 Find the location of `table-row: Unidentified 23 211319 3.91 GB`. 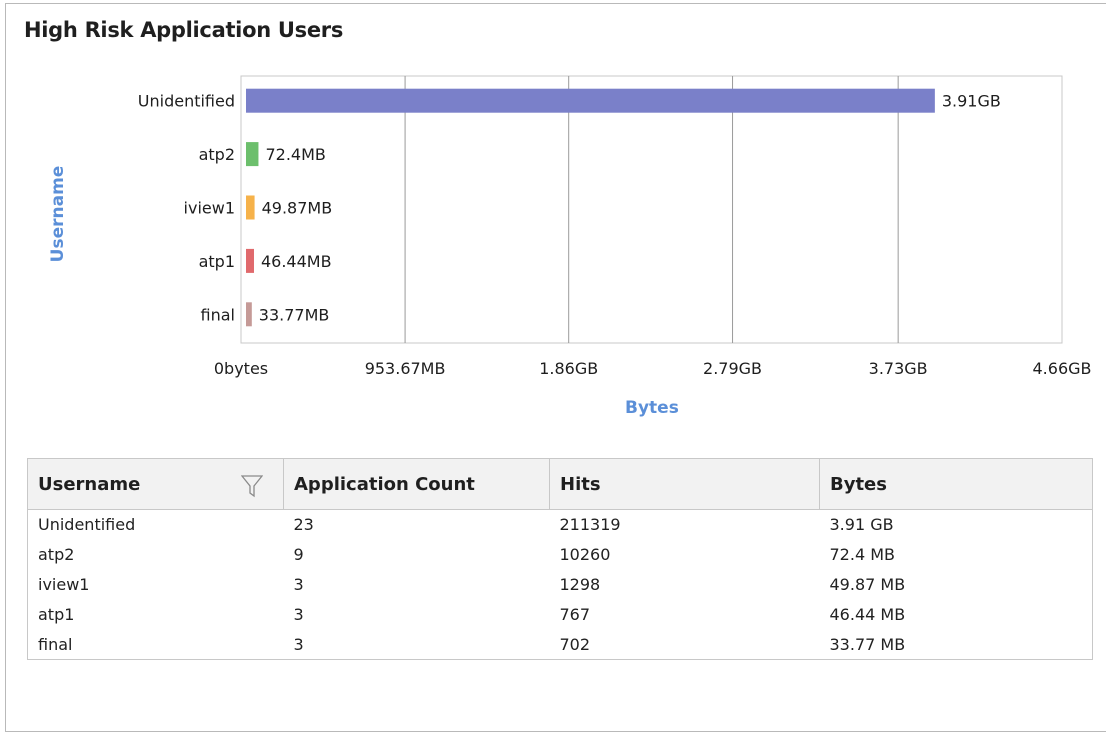

table-row: Unidentified 23 211319 3.91 GB is located at coordinates (560, 525).